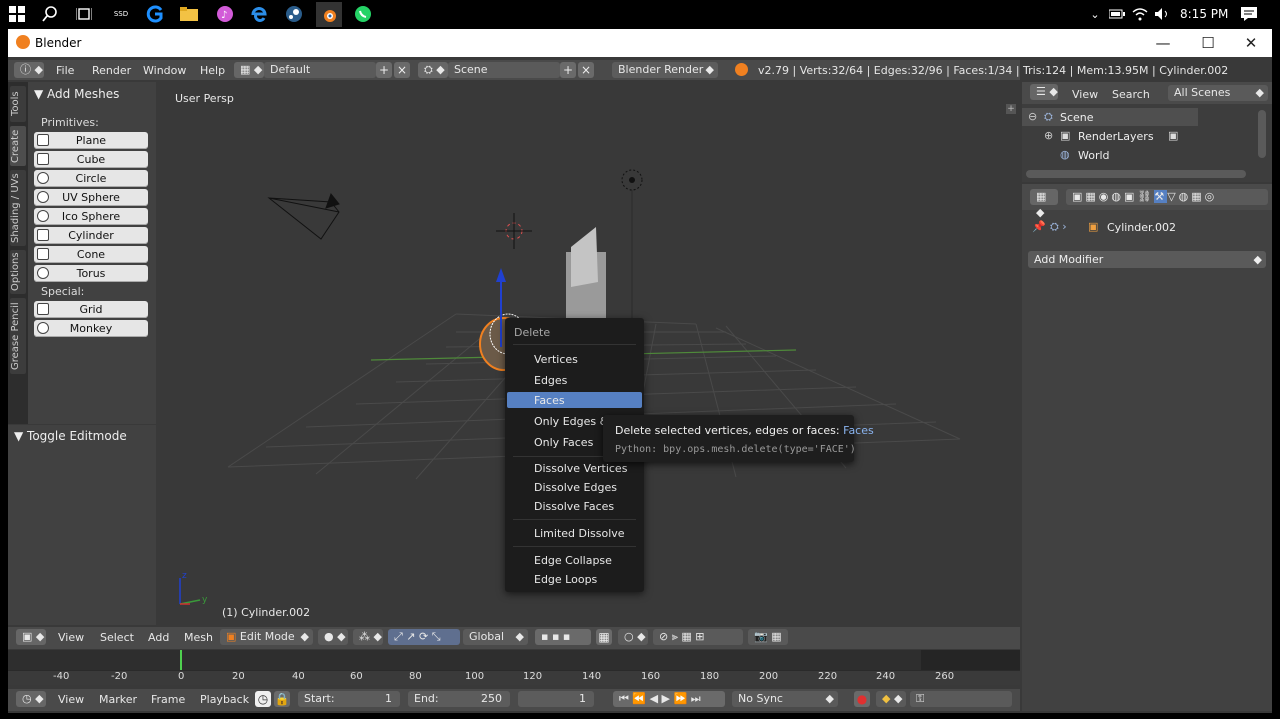 The width and height of the screenshot is (1280, 719). Describe the element at coordinates (212, 70) in the screenshot. I see `menu-help: Help` at that location.